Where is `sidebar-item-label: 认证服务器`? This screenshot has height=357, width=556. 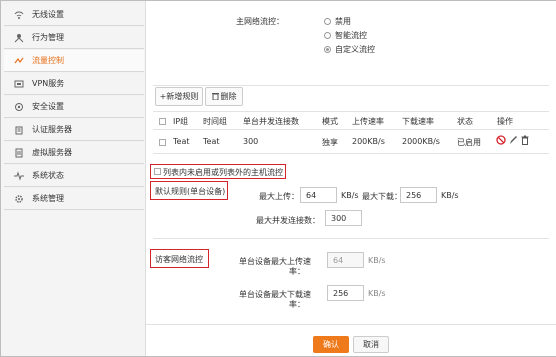
sidebar-item-label: 认证服务器 is located at coordinates (52, 129).